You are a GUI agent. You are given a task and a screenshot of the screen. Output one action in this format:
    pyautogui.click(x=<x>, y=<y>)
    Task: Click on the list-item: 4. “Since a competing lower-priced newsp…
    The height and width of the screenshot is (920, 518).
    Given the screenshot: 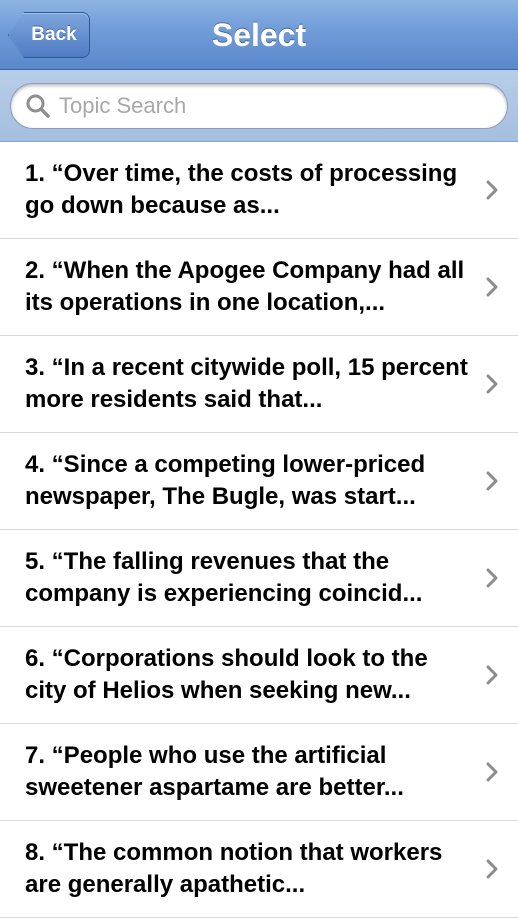 What is the action you would take?
    pyautogui.click(x=259, y=481)
    